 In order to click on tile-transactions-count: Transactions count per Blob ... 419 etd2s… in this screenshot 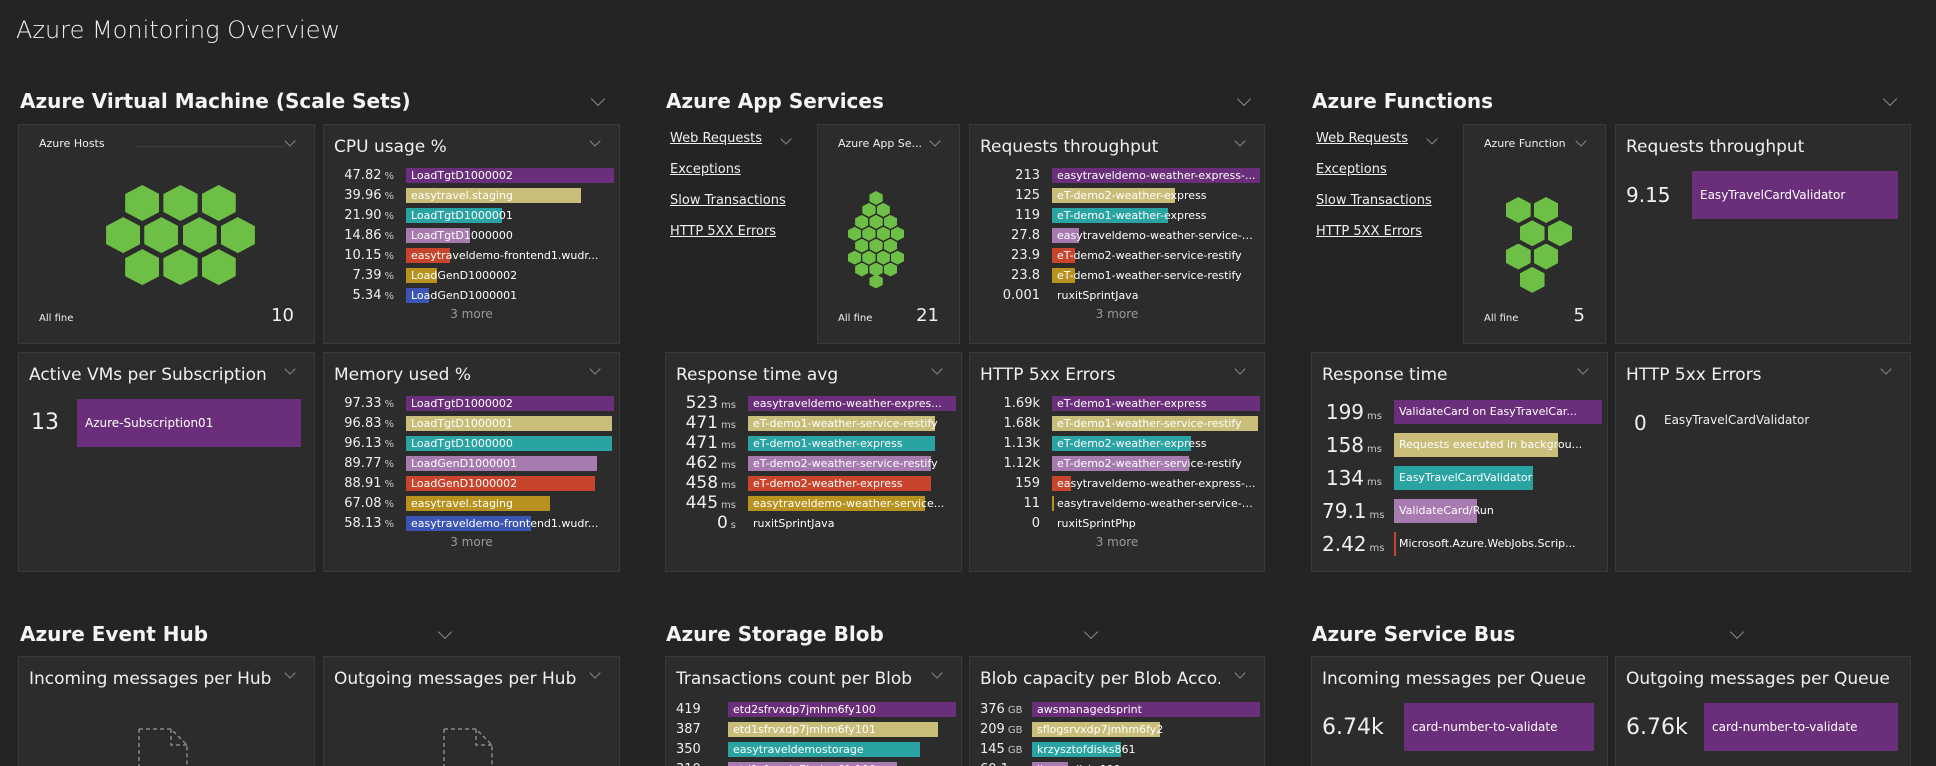, I will do `click(813, 711)`.